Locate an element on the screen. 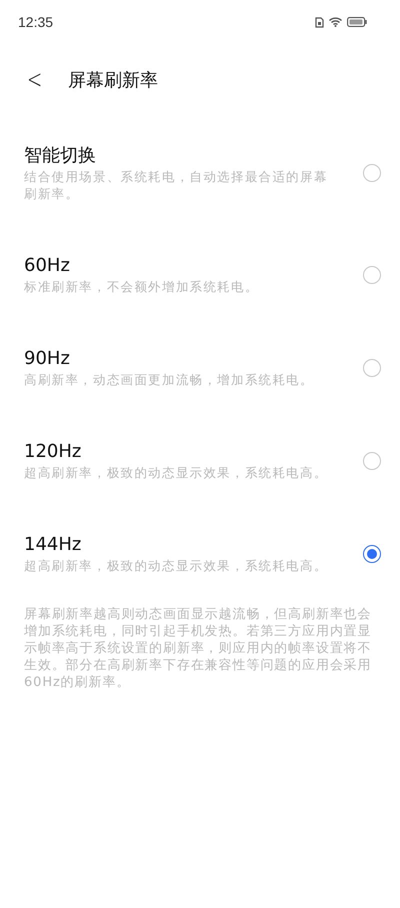  option-title: 144Hz is located at coordinates (53, 545).